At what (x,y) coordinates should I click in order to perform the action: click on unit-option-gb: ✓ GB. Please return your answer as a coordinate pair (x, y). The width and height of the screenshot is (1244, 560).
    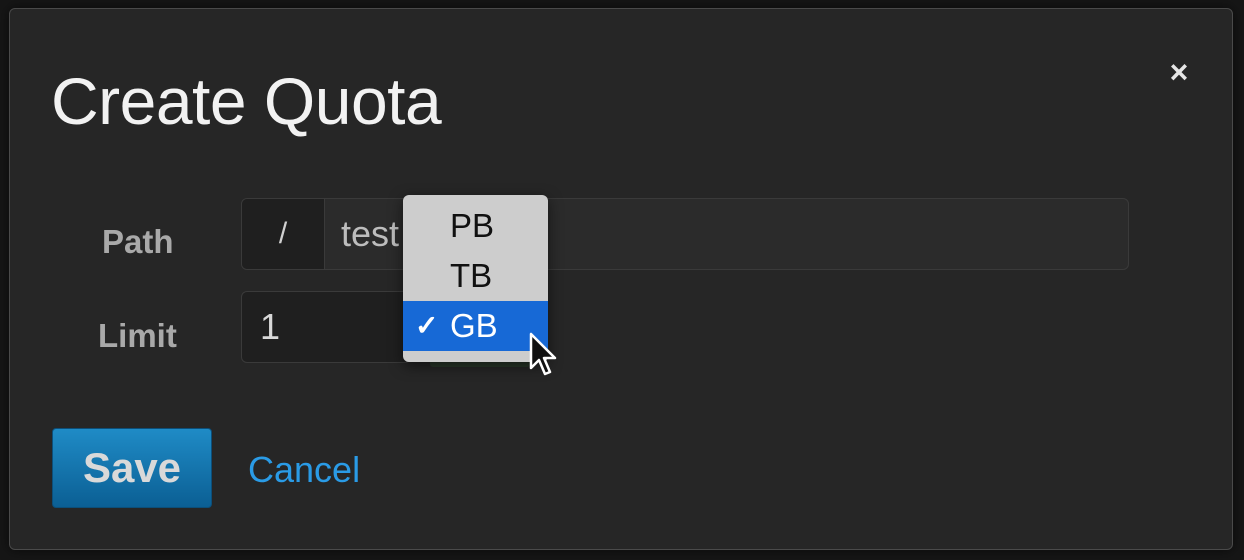
    Looking at the image, I should click on (475, 326).